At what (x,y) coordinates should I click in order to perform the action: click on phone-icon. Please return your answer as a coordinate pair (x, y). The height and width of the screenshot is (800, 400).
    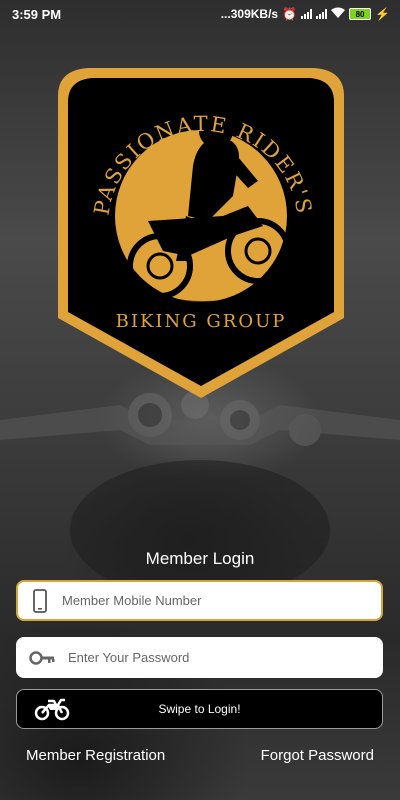
    Looking at the image, I should click on (40, 600).